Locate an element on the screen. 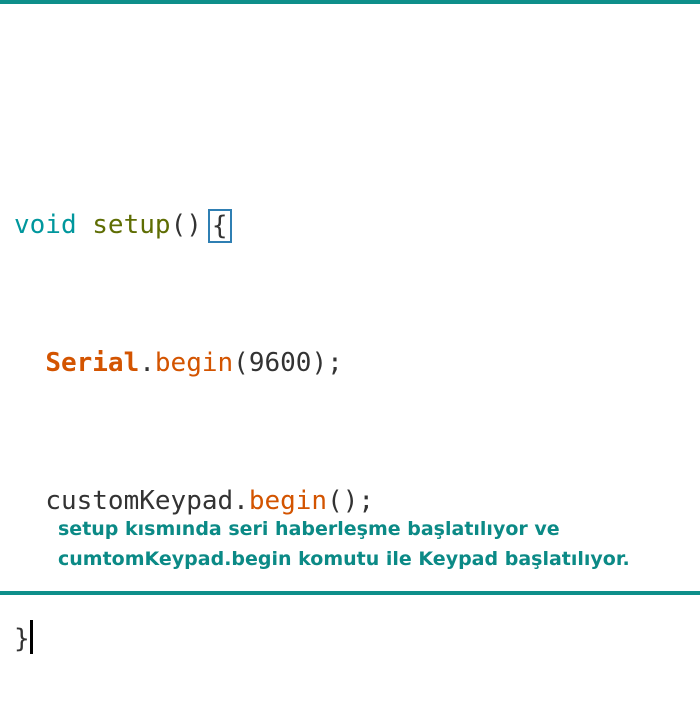 The image size is (700, 708). serial-class: Serial is located at coordinates (92, 363).